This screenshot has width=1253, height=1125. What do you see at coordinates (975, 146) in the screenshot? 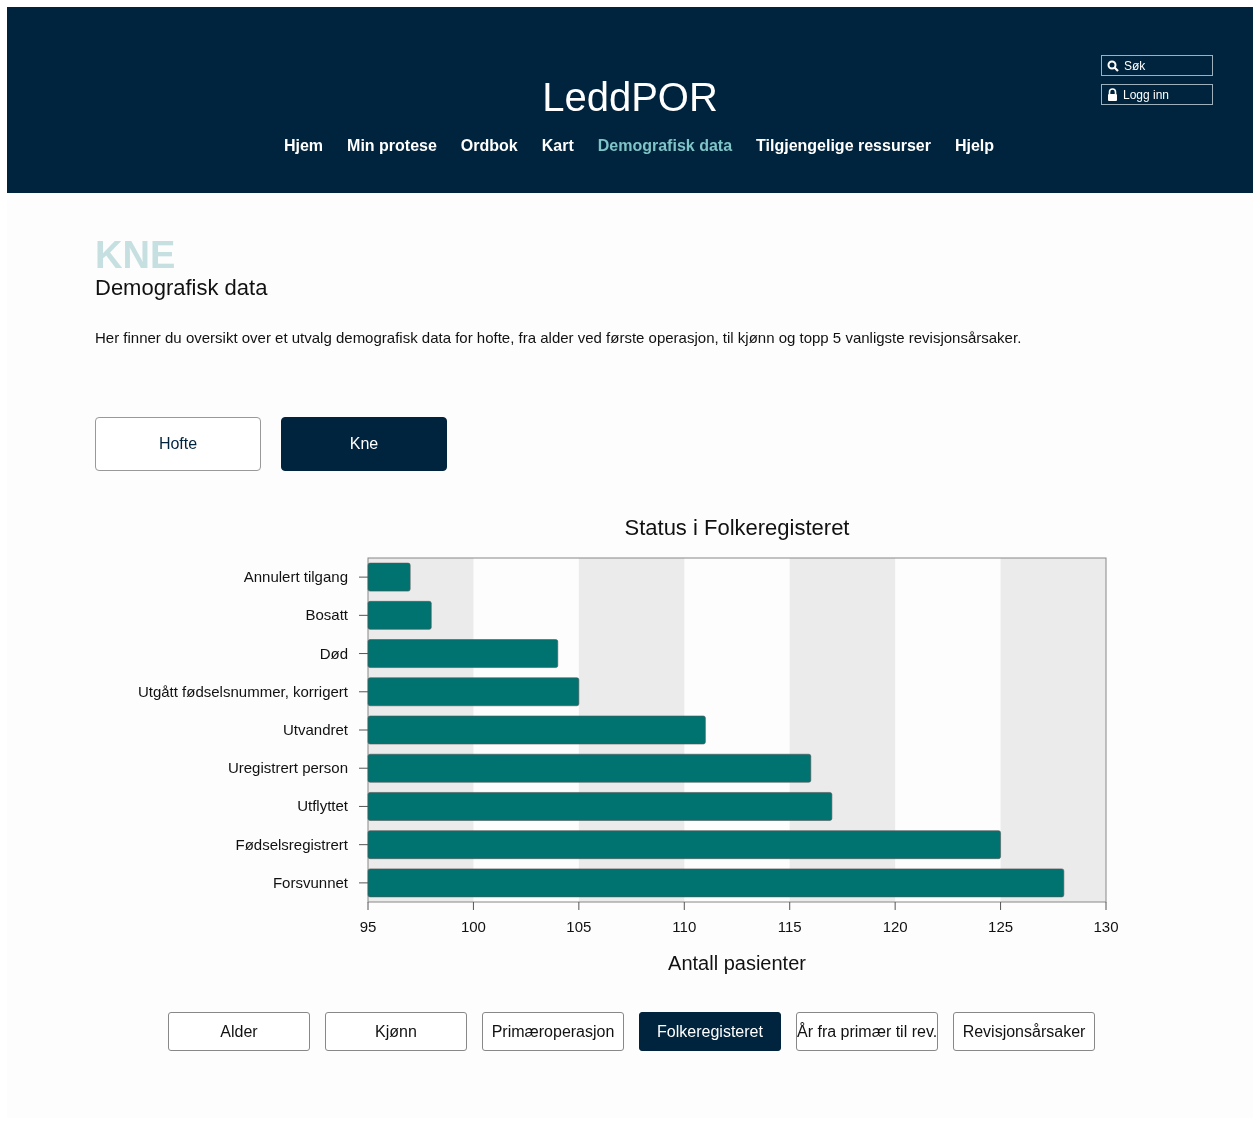
I see `nav-link: Hjelp` at bounding box center [975, 146].